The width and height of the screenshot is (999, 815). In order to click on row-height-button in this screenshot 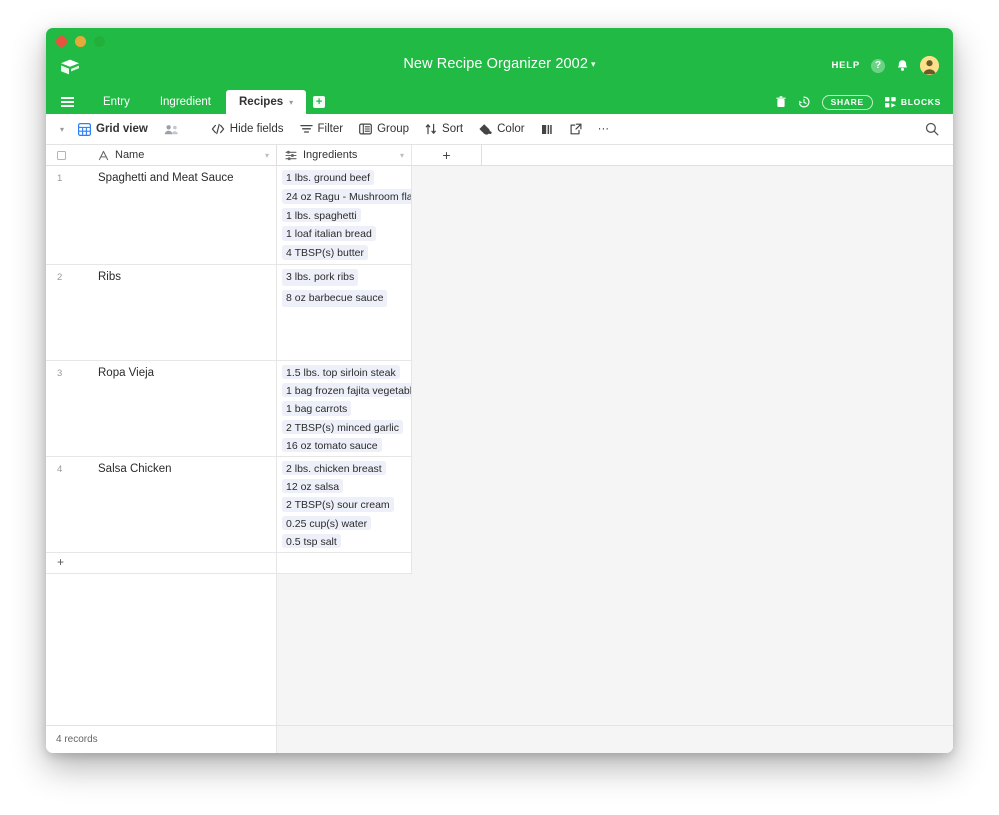, I will do `click(547, 129)`.